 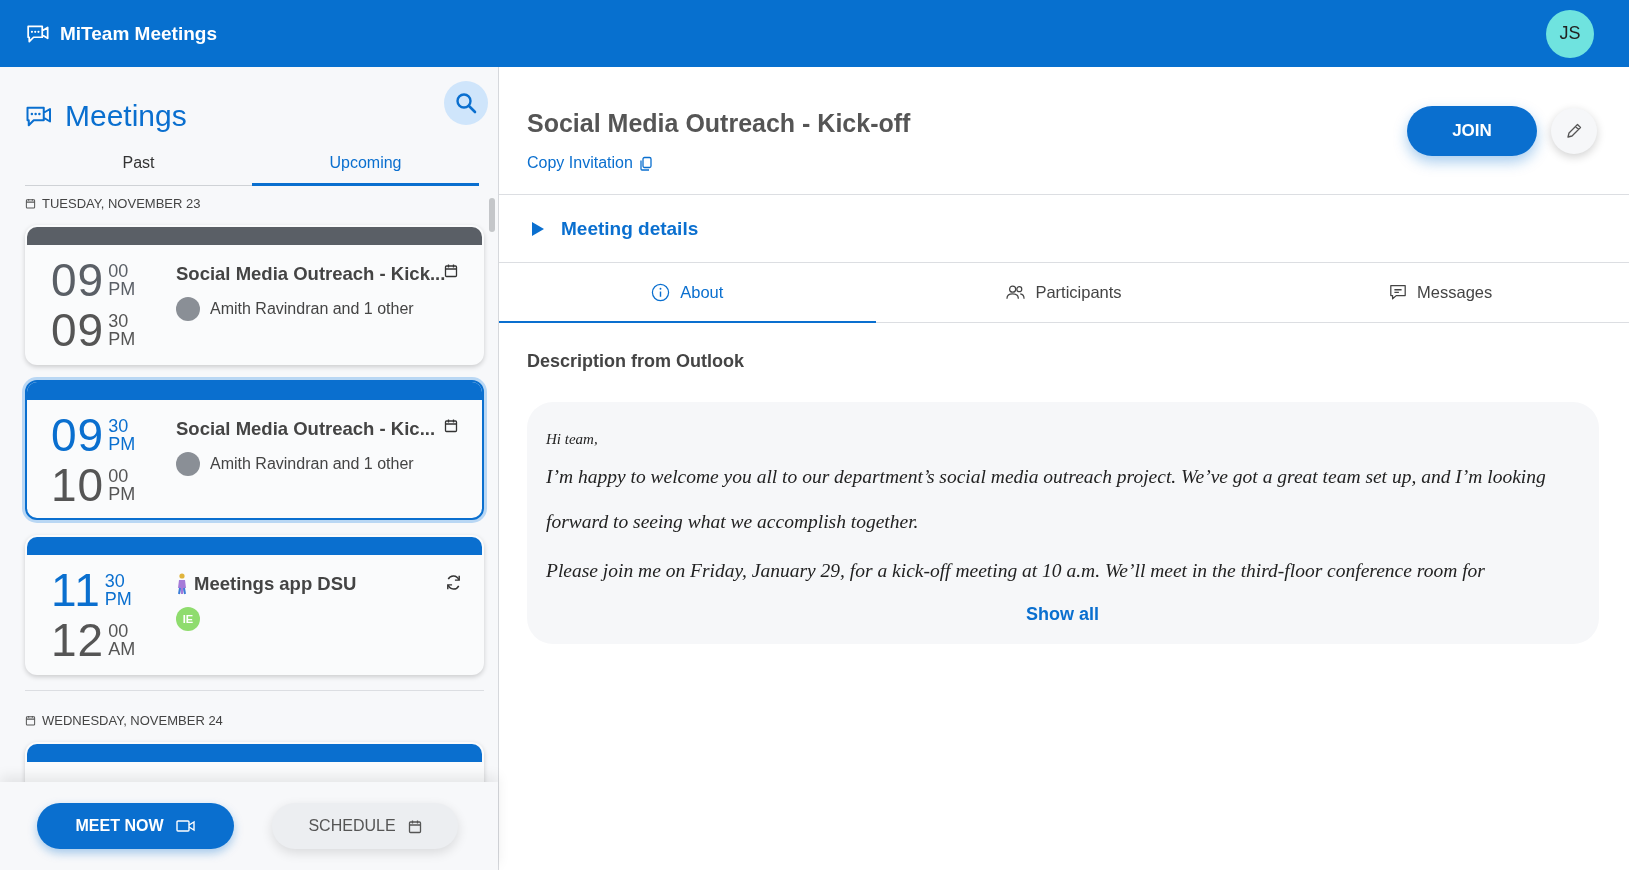 What do you see at coordinates (1062, 614) in the screenshot?
I see `show-all-link: Show all` at bounding box center [1062, 614].